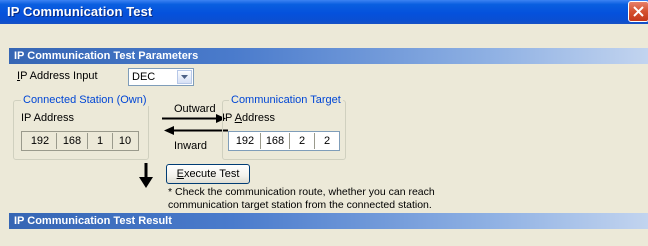 The image size is (648, 246). I want to click on execute-test-button-rest: xecute Test, so click(211, 174).